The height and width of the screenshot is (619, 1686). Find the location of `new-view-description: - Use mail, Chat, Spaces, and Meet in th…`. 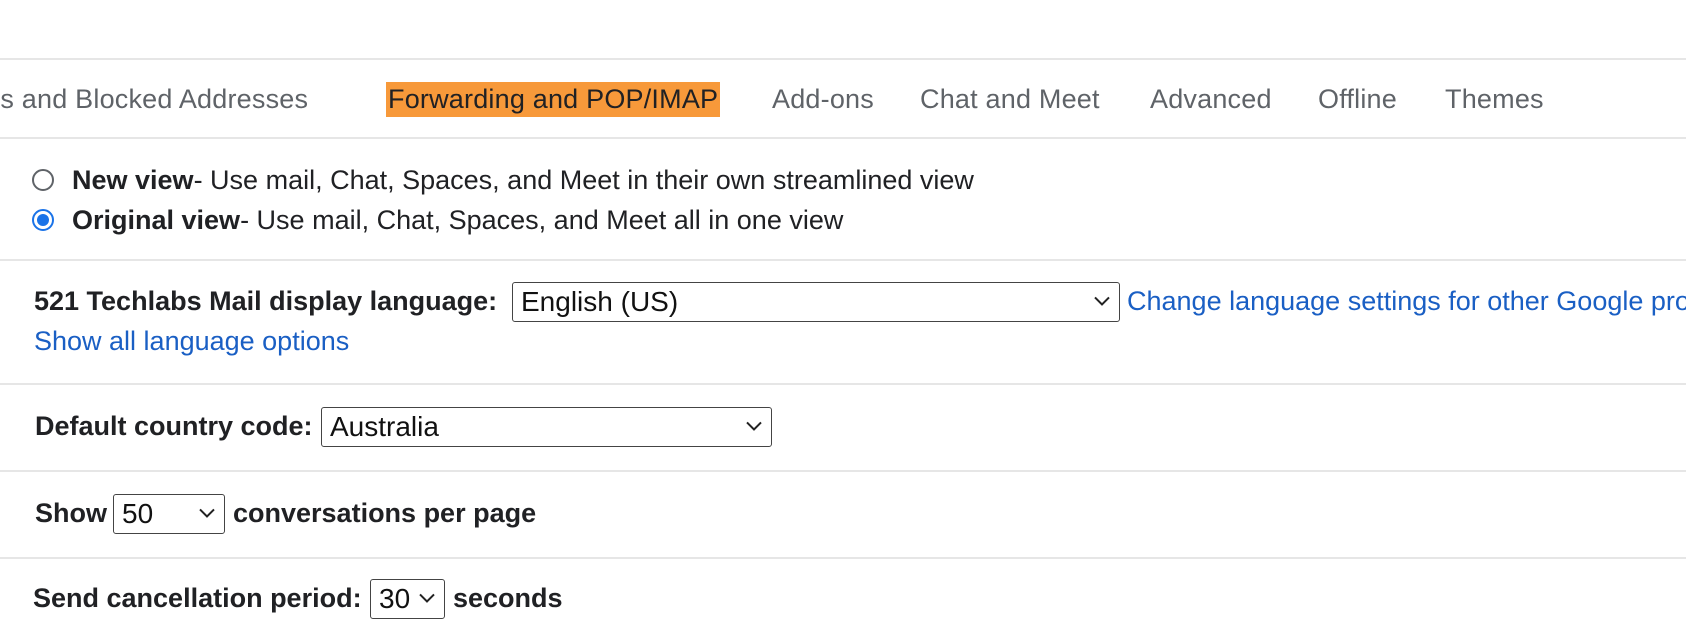

new-view-description: - Use mail, Chat, Spaces, and Meet in th… is located at coordinates (583, 179).